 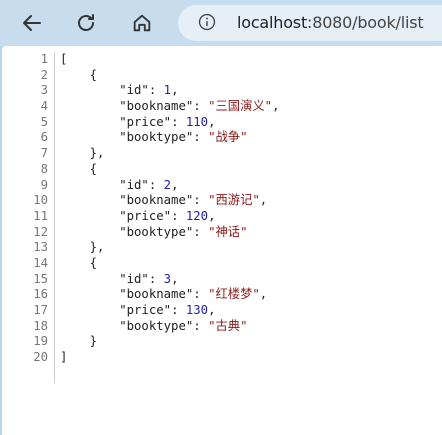 I want to click on code-text: "id": 2,, so click(x=119, y=186).